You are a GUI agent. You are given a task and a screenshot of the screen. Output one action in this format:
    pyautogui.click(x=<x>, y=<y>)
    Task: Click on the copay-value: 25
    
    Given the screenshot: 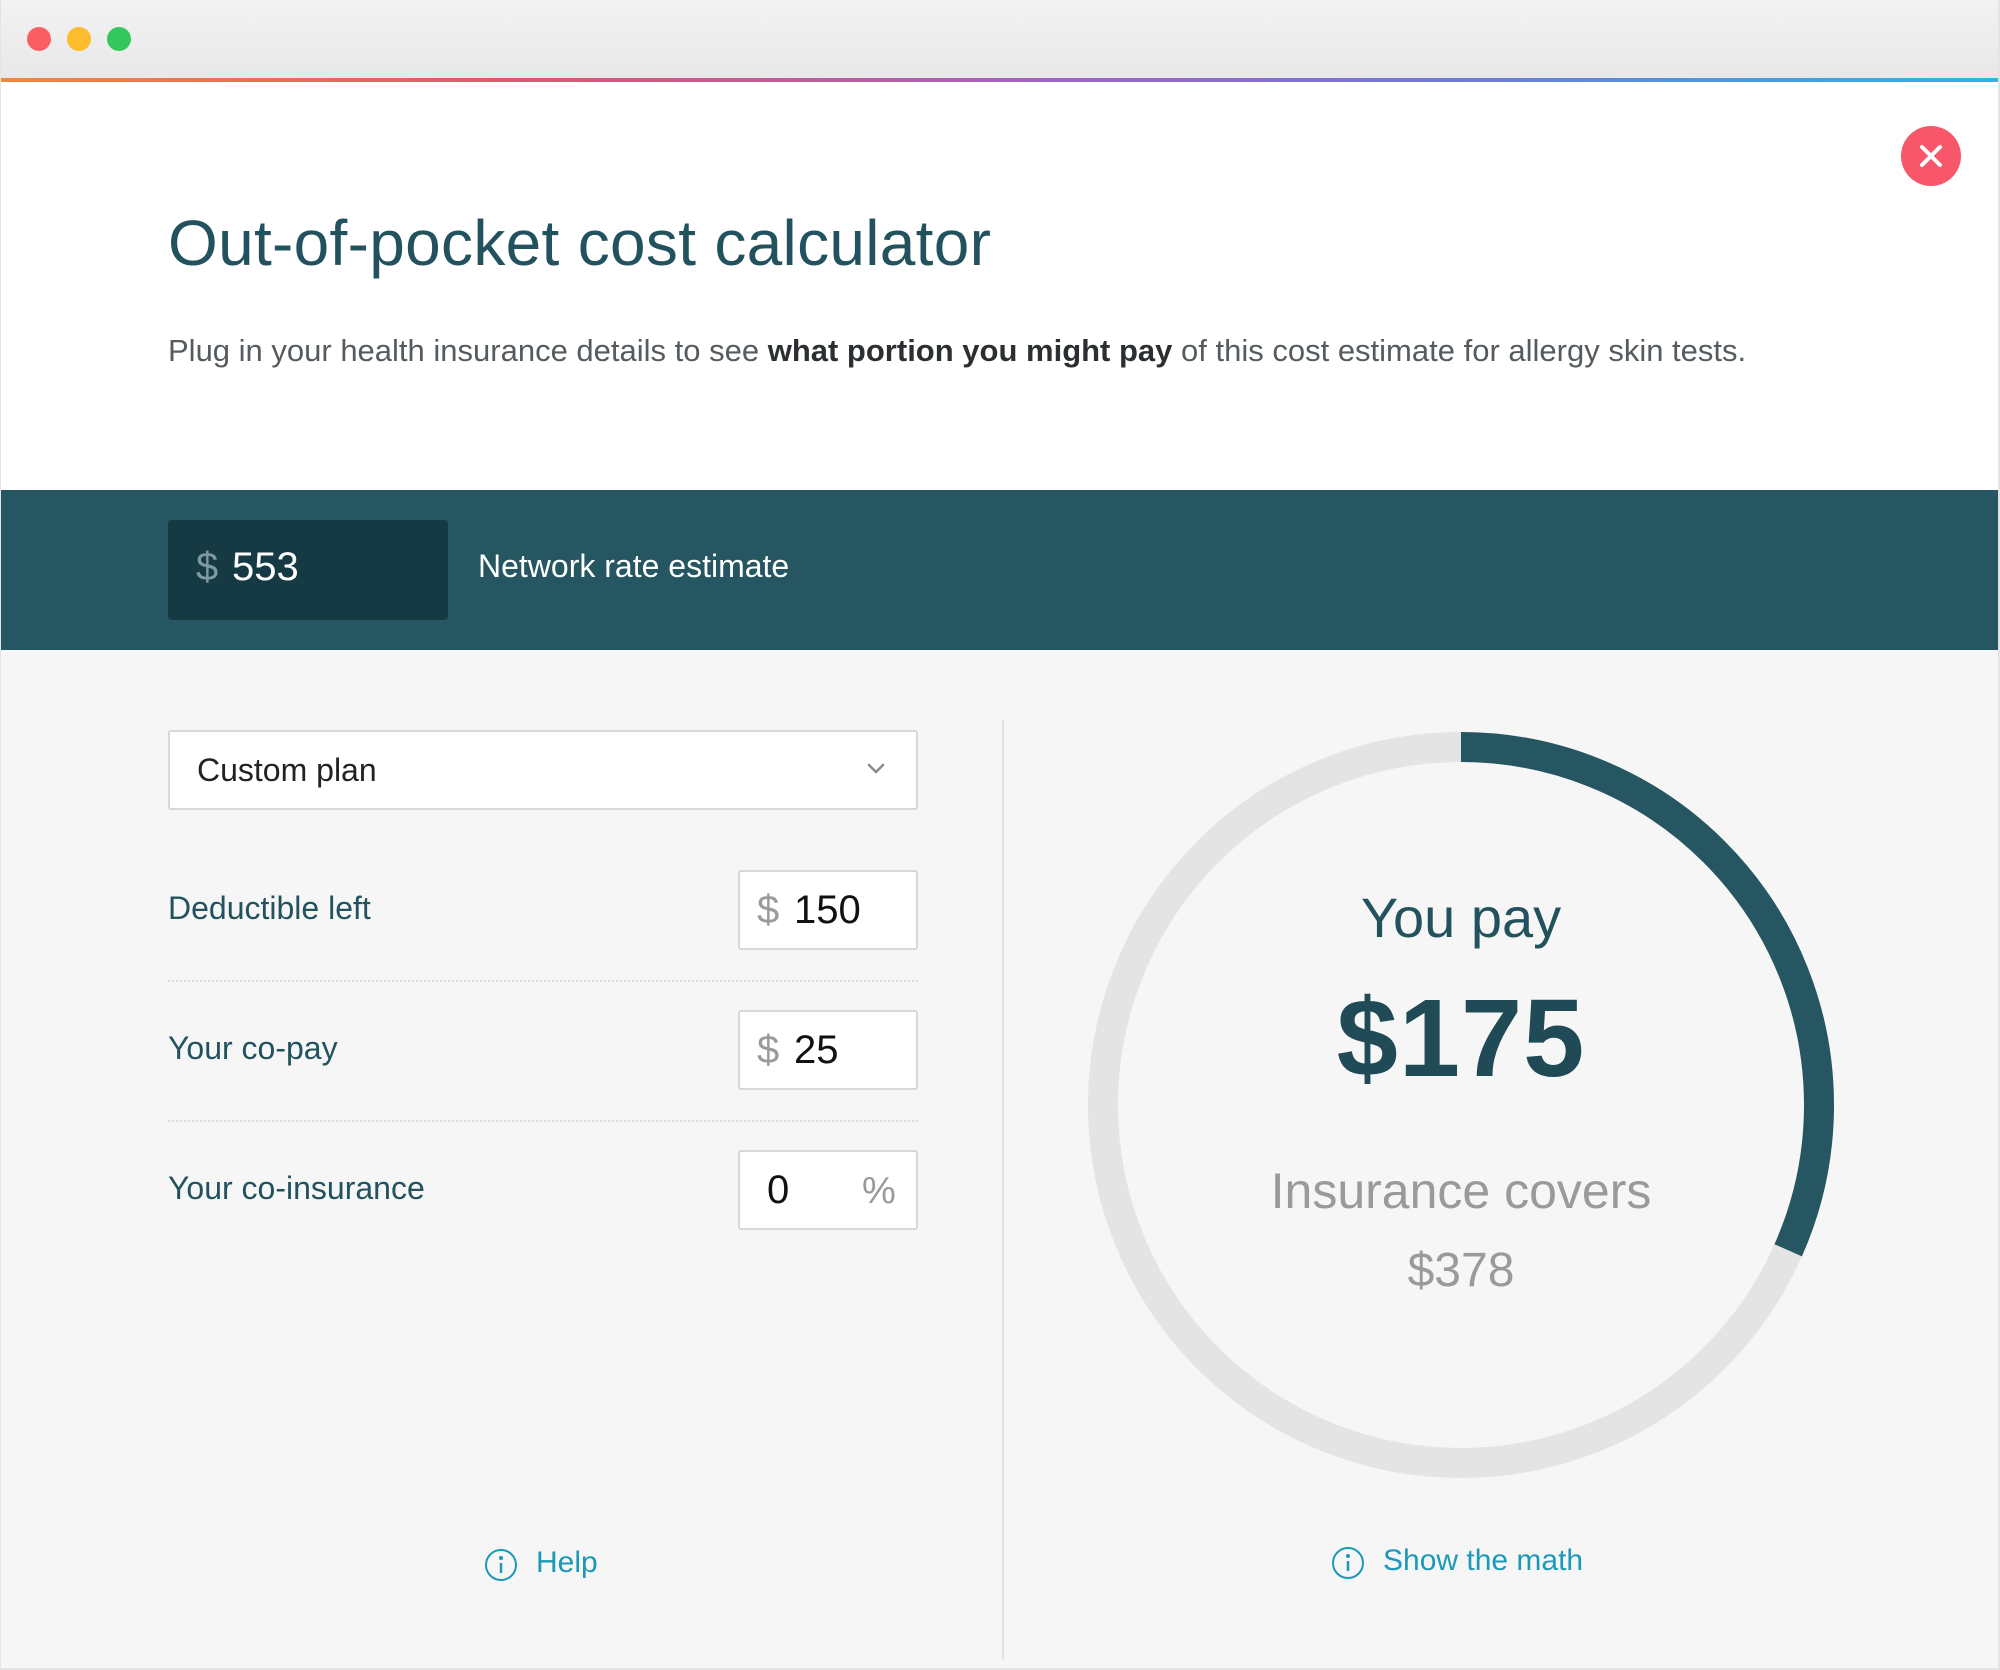 What is the action you would take?
    pyautogui.click(x=816, y=1050)
    